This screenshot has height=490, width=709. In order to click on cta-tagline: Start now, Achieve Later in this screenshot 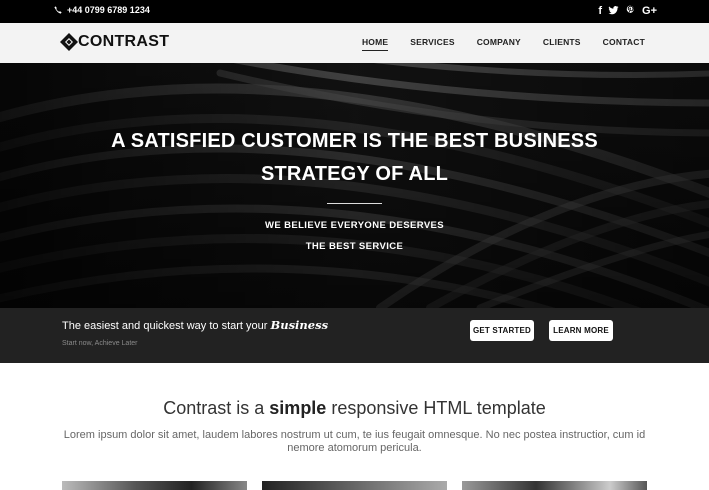, I will do `click(100, 343)`.